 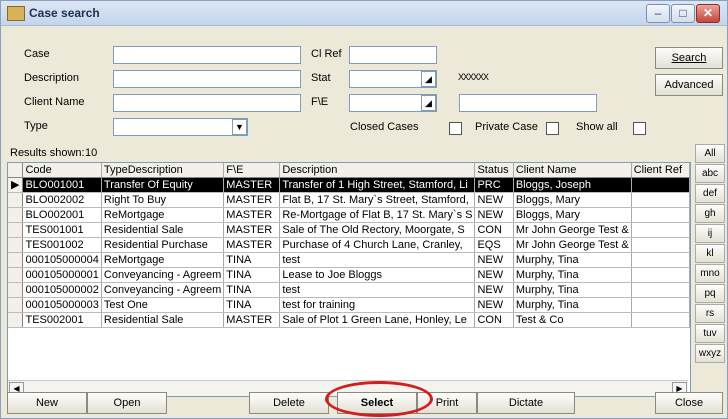 I want to click on maximize-icon: □, so click(x=683, y=13).